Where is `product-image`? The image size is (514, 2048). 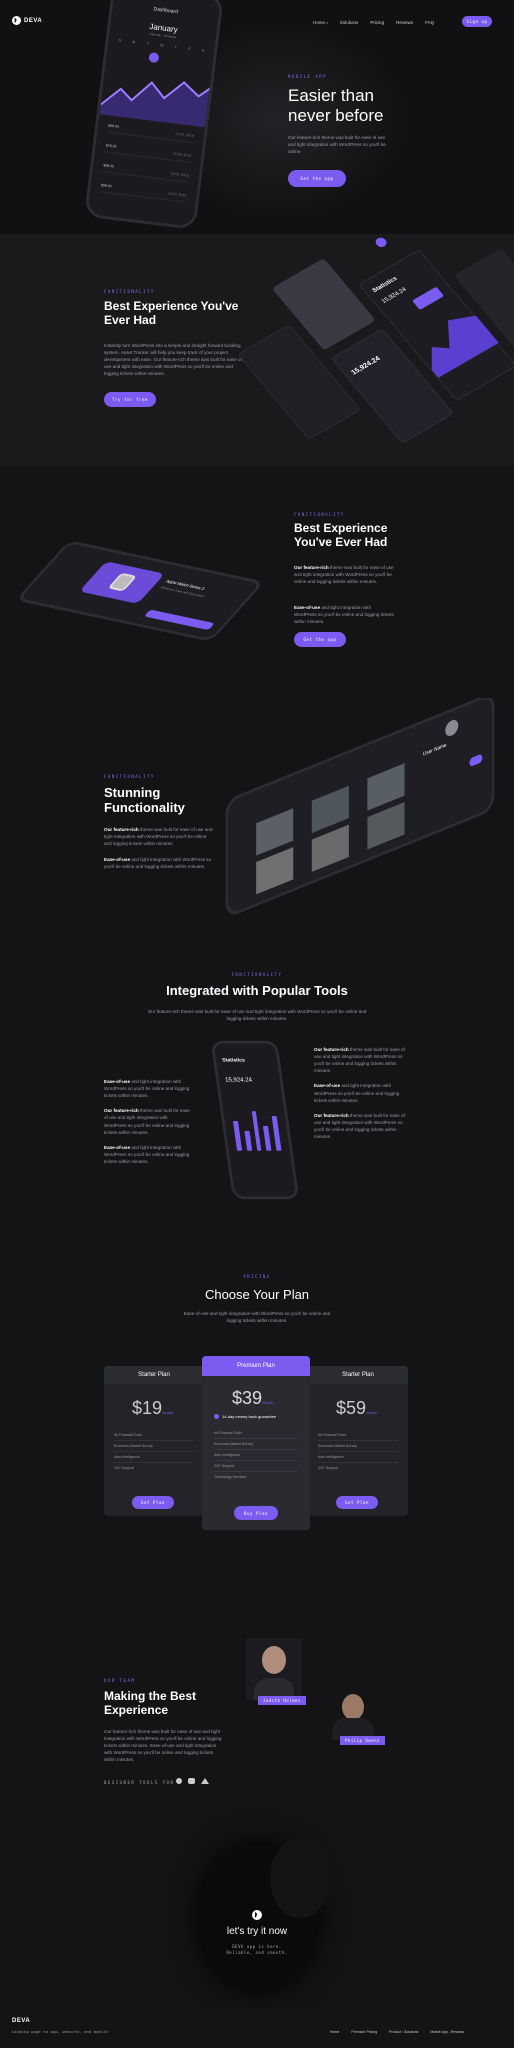 product-image is located at coordinates (122, 582).